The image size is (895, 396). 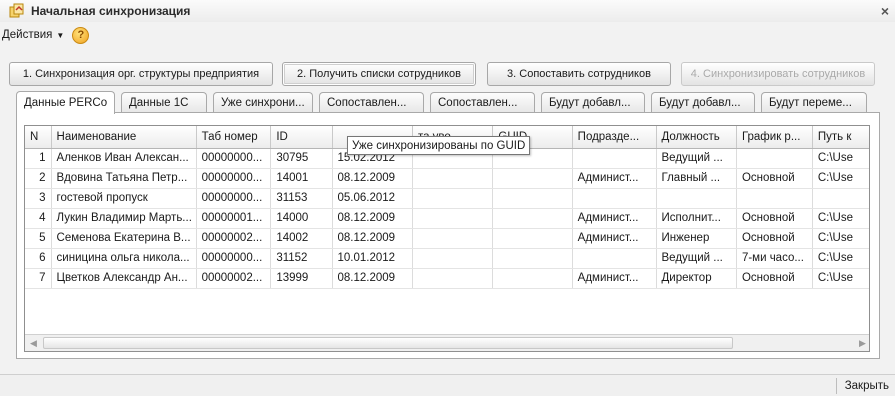 I want to click on table-cell: 10.01.2012, so click(x=372, y=258).